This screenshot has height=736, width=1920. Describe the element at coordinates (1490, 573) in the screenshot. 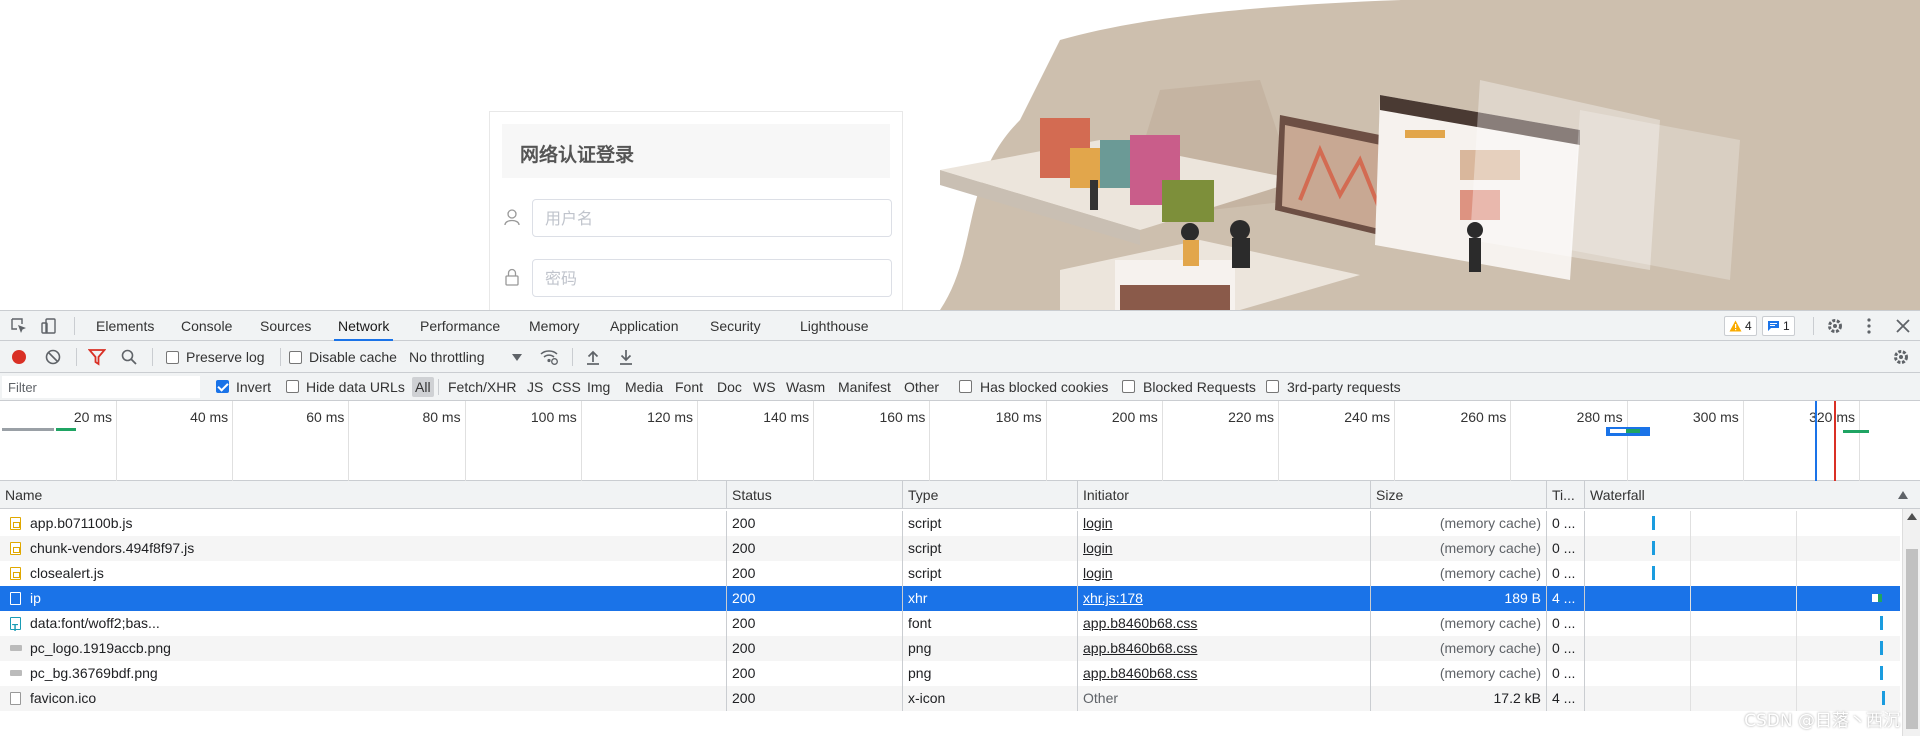

I see `cell-text: (memory cache)` at that location.